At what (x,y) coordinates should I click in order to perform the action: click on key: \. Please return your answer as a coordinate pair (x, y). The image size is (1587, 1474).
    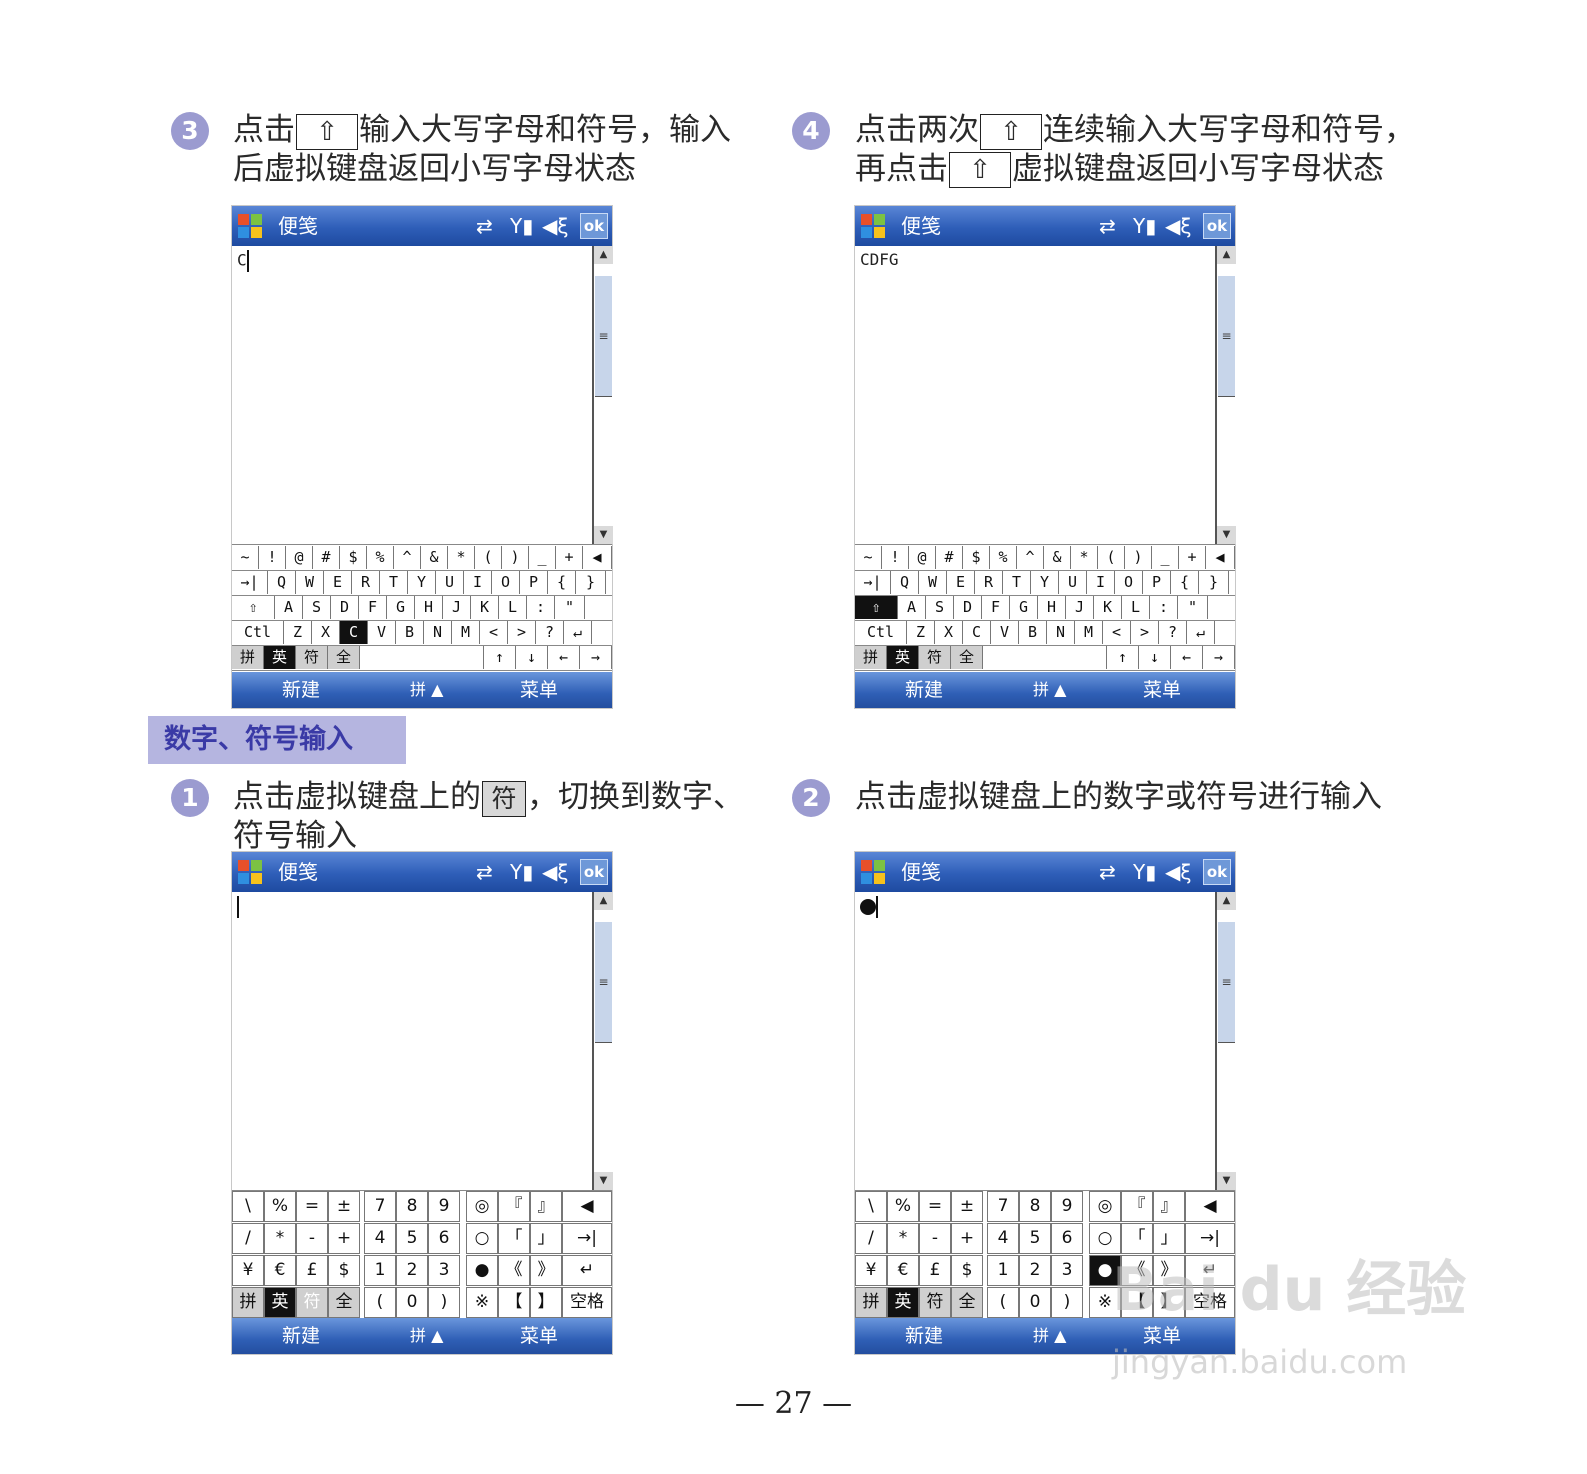
    Looking at the image, I should click on (248, 1206).